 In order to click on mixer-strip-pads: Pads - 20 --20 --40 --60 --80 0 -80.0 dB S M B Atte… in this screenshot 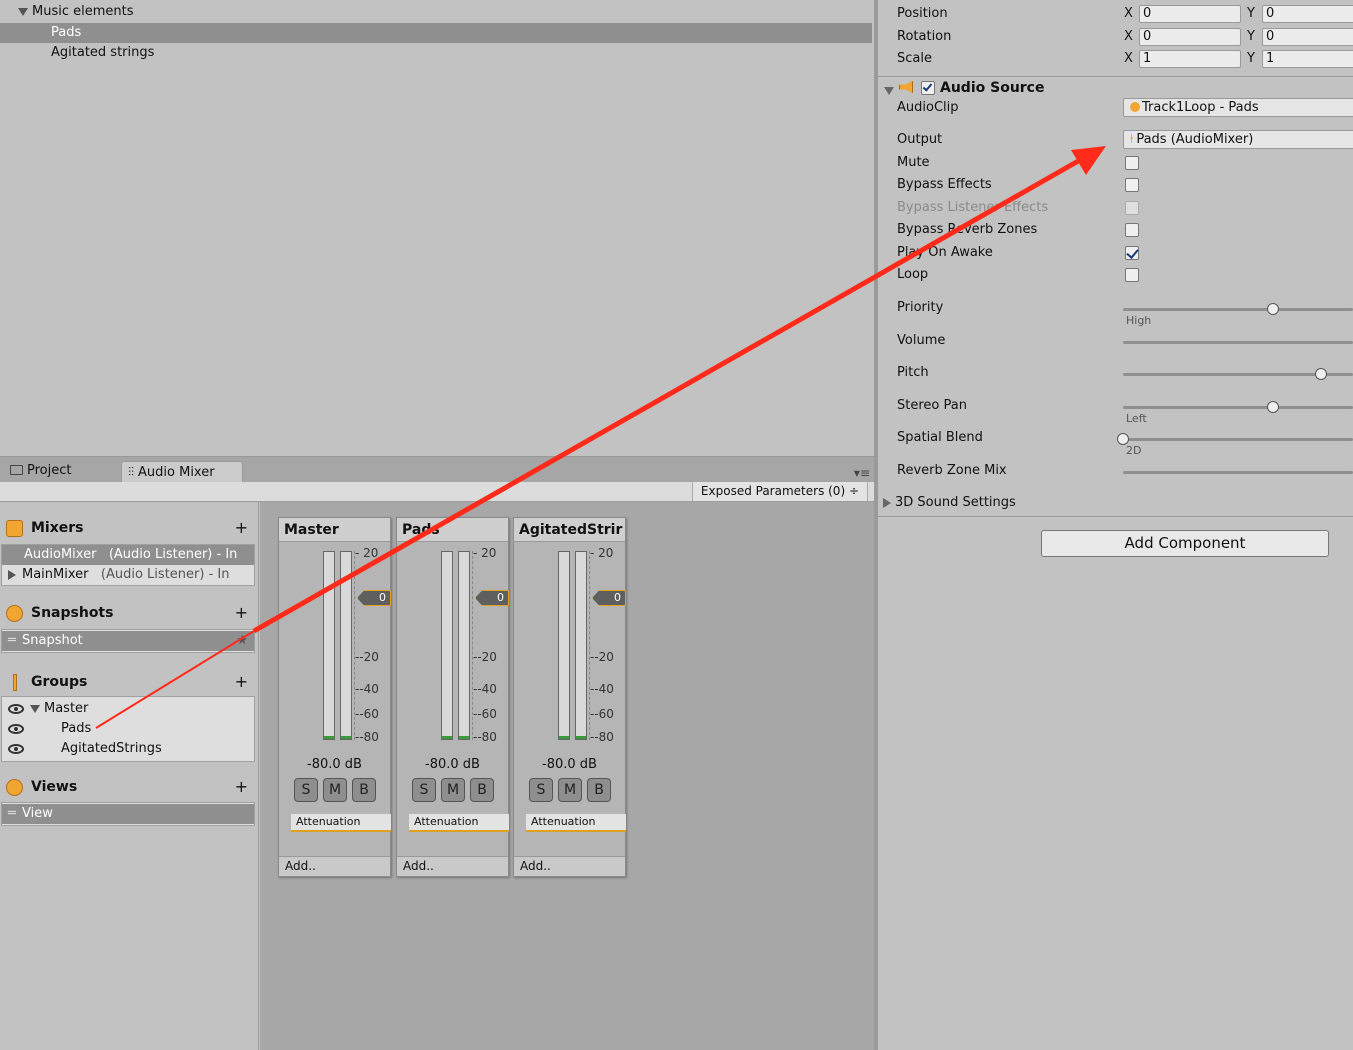, I will do `click(452, 697)`.